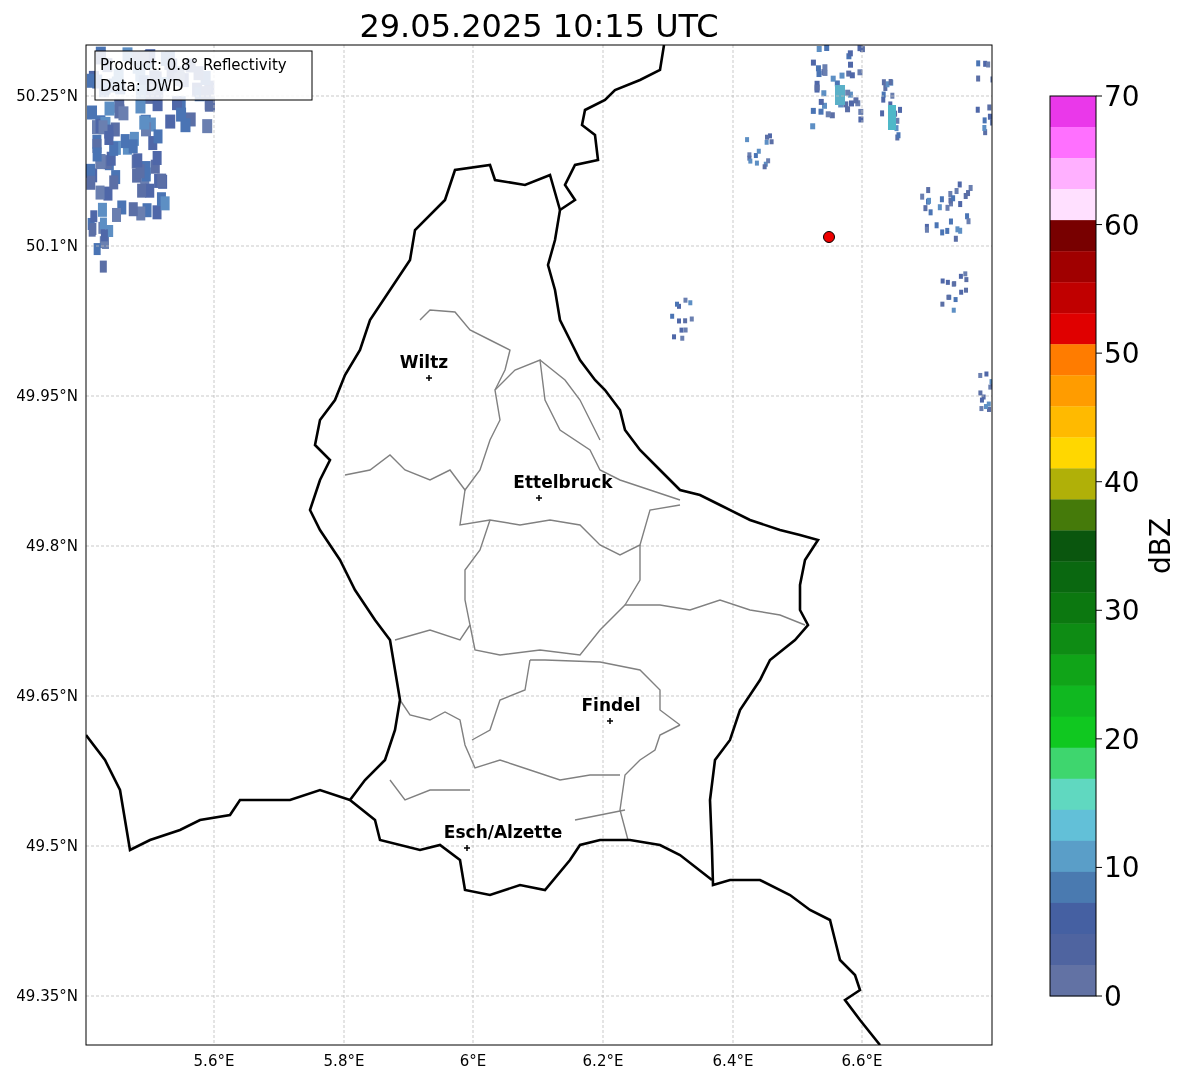  Describe the element at coordinates (473, 1061) in the screenshot. I see `longitude-label: 6°E` at that location.